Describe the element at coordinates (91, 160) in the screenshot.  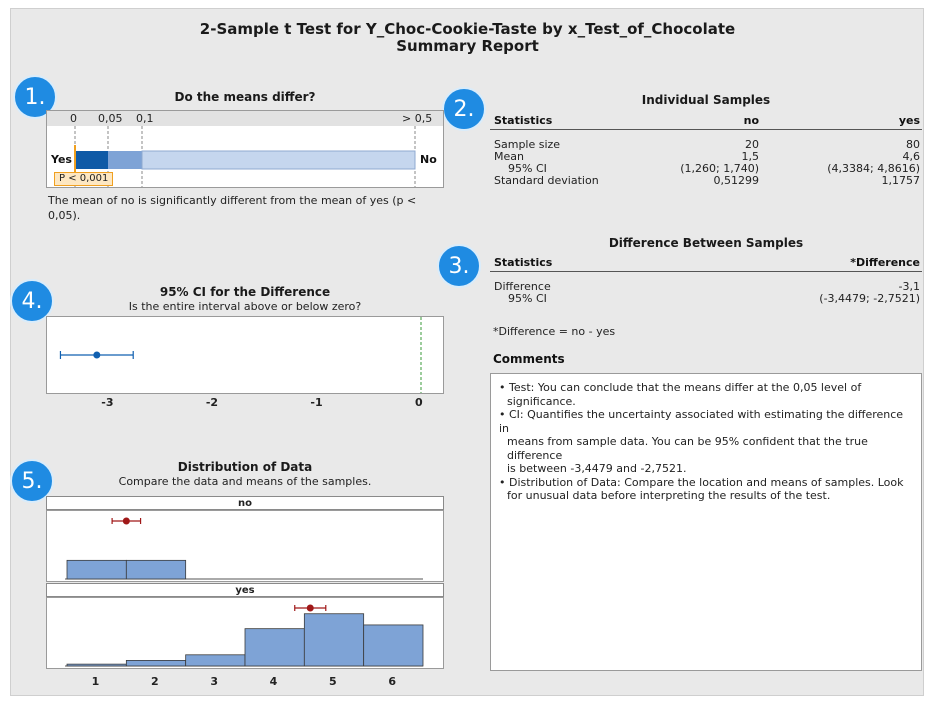
I see `pvalue-bar-significant` at that location.